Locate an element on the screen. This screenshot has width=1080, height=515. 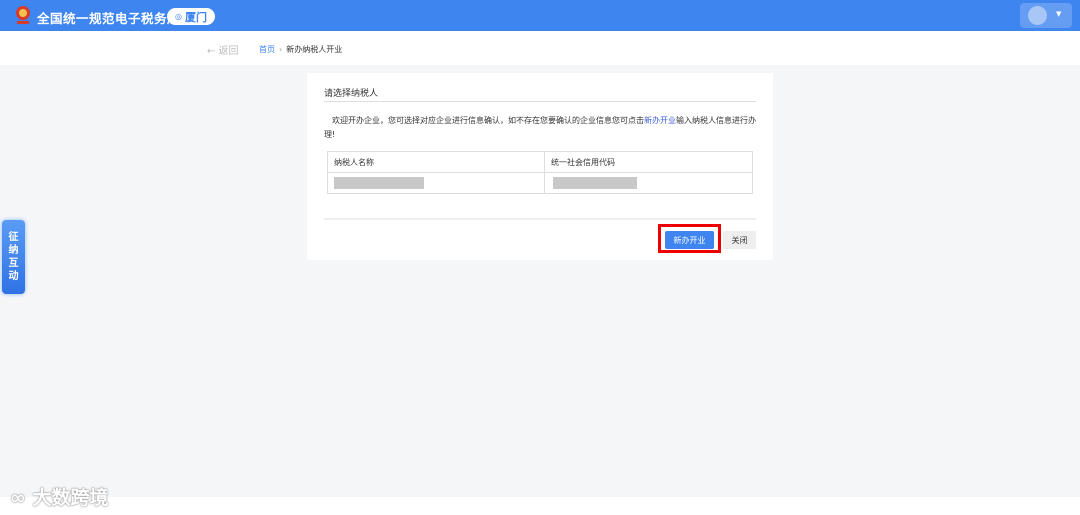
watermark: ∞ 大数跨境 is located at coordinates (59, 498).